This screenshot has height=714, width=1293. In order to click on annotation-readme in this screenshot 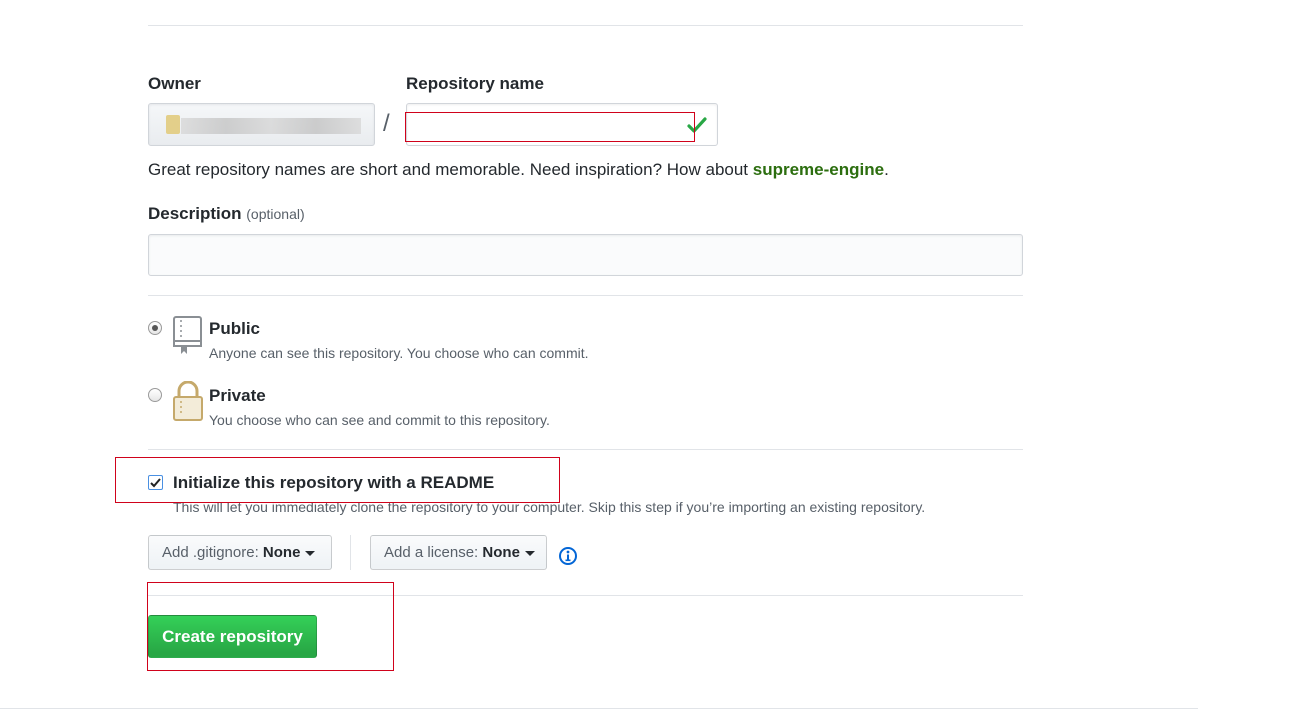, I will do `click(337, 480)`.